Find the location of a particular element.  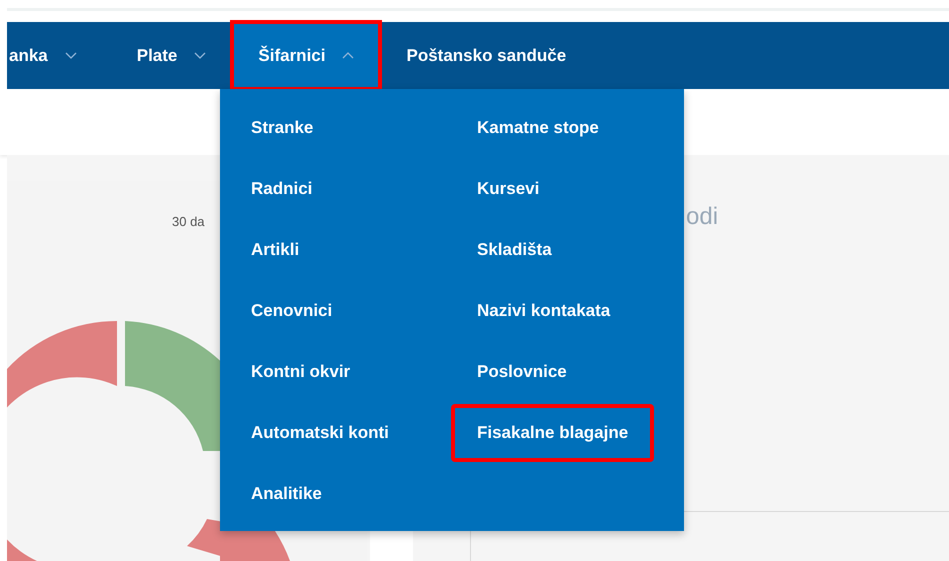

dropdown-menu-item: Kursevi is located at coordinates (508, 189).